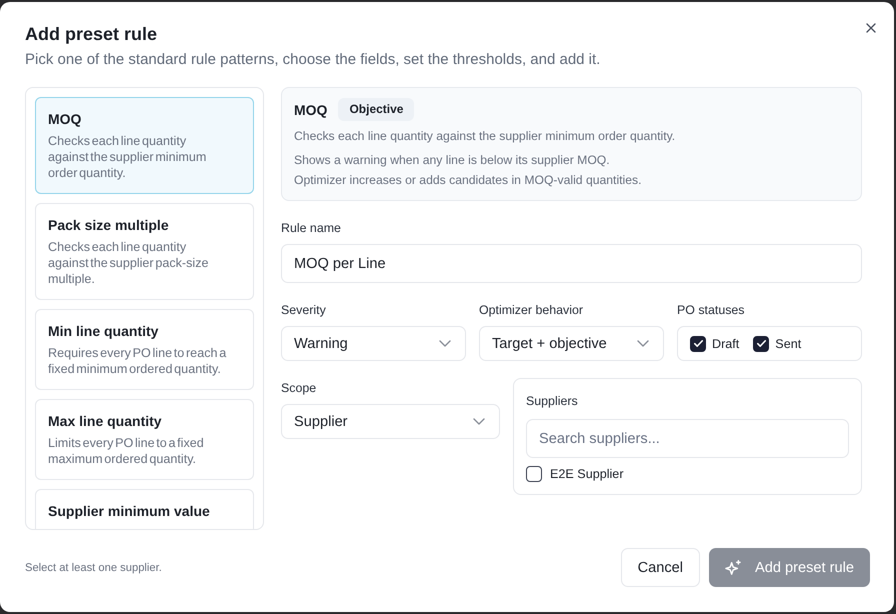  I want to click on preset-card: Supplier minimum value, so click(144, 509).